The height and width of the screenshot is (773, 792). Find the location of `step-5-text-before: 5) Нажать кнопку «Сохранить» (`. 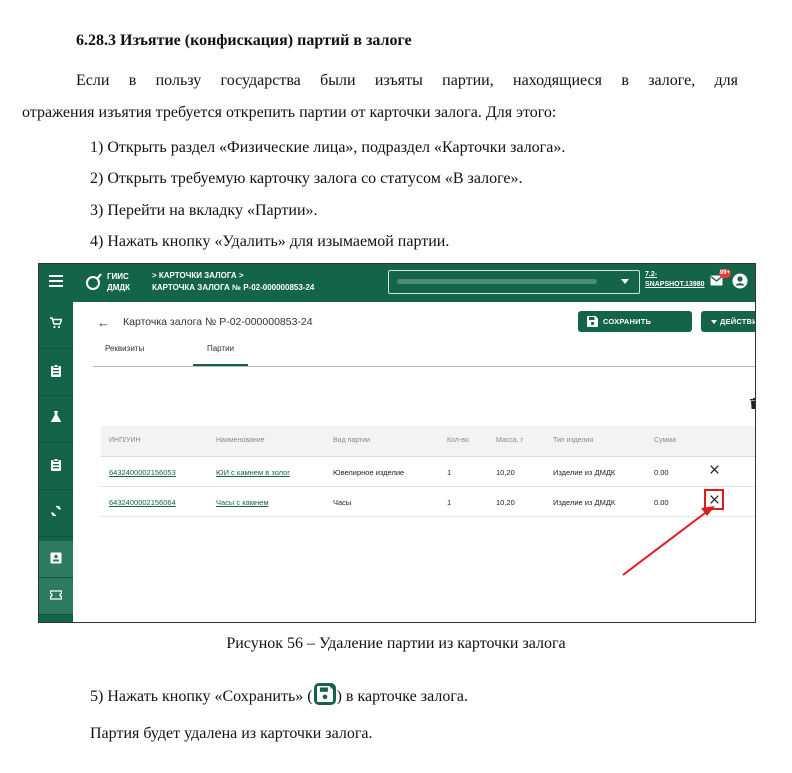

step-5-text-before: 5) Нажать кнопку «Сохранить» ( is located at coordinates (201, 696).